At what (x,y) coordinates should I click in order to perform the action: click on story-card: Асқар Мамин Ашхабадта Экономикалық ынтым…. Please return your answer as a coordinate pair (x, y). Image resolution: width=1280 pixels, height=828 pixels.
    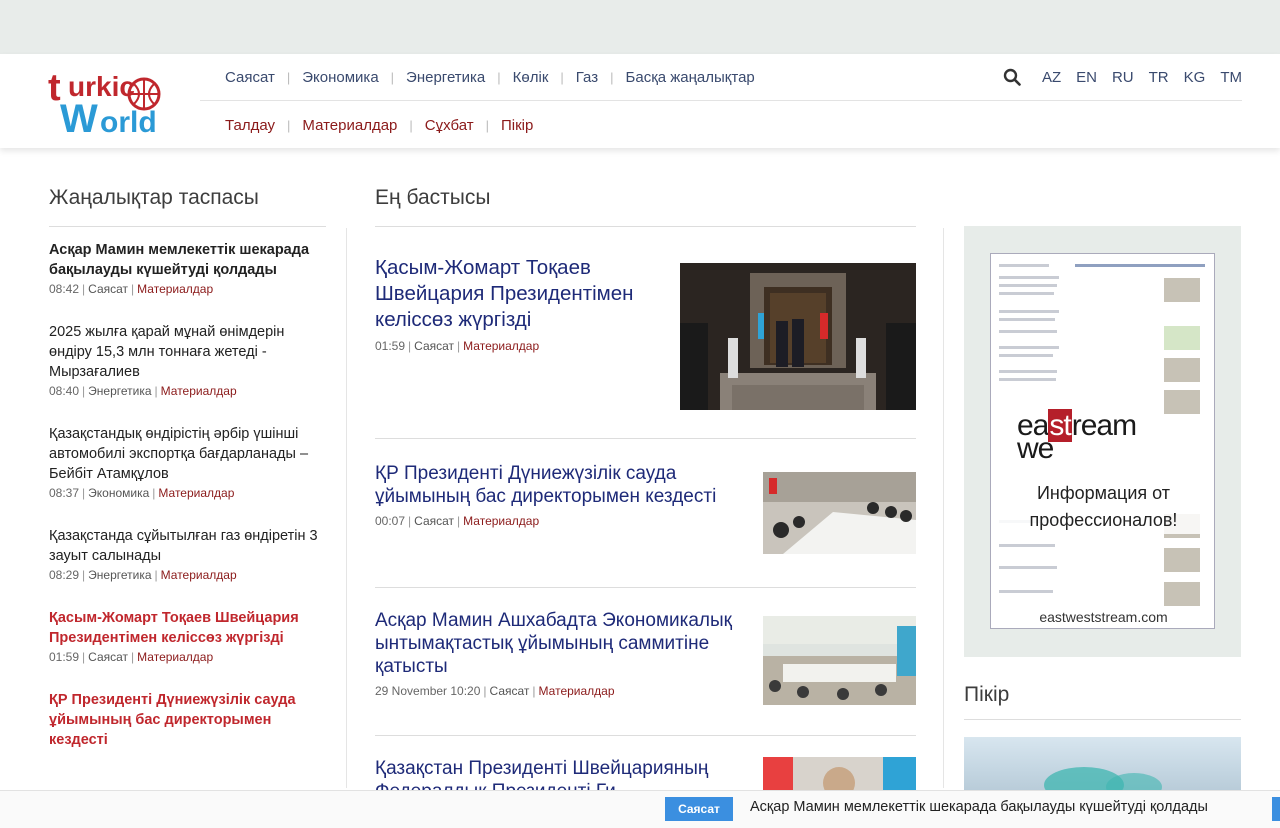
    Looking at the image, I should click on (645, 672).